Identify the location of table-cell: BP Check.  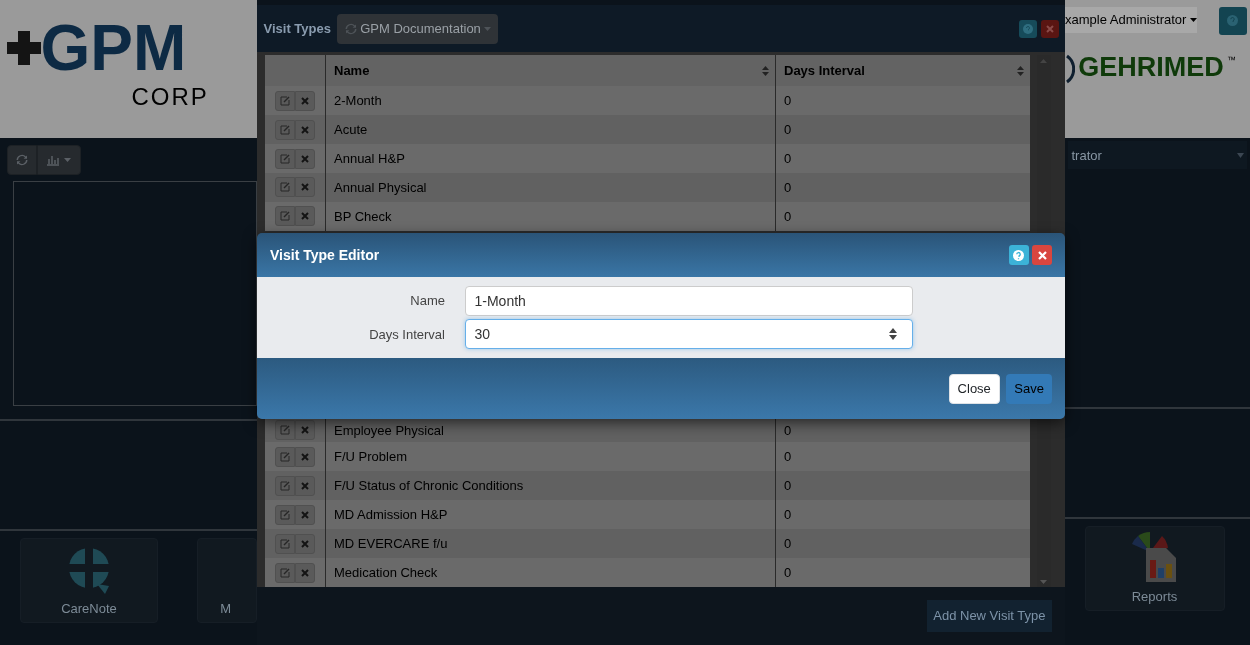
(550, 216).